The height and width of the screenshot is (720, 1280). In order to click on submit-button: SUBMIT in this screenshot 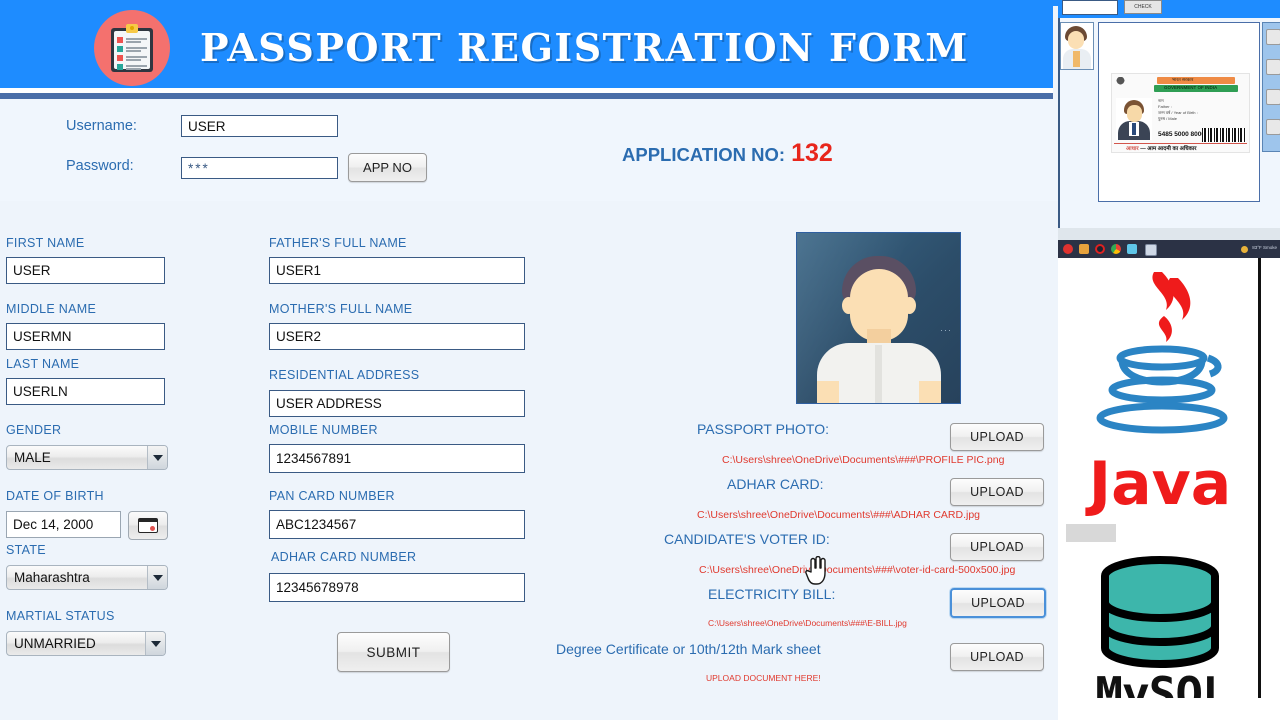, I will do `click(393, 652)`.